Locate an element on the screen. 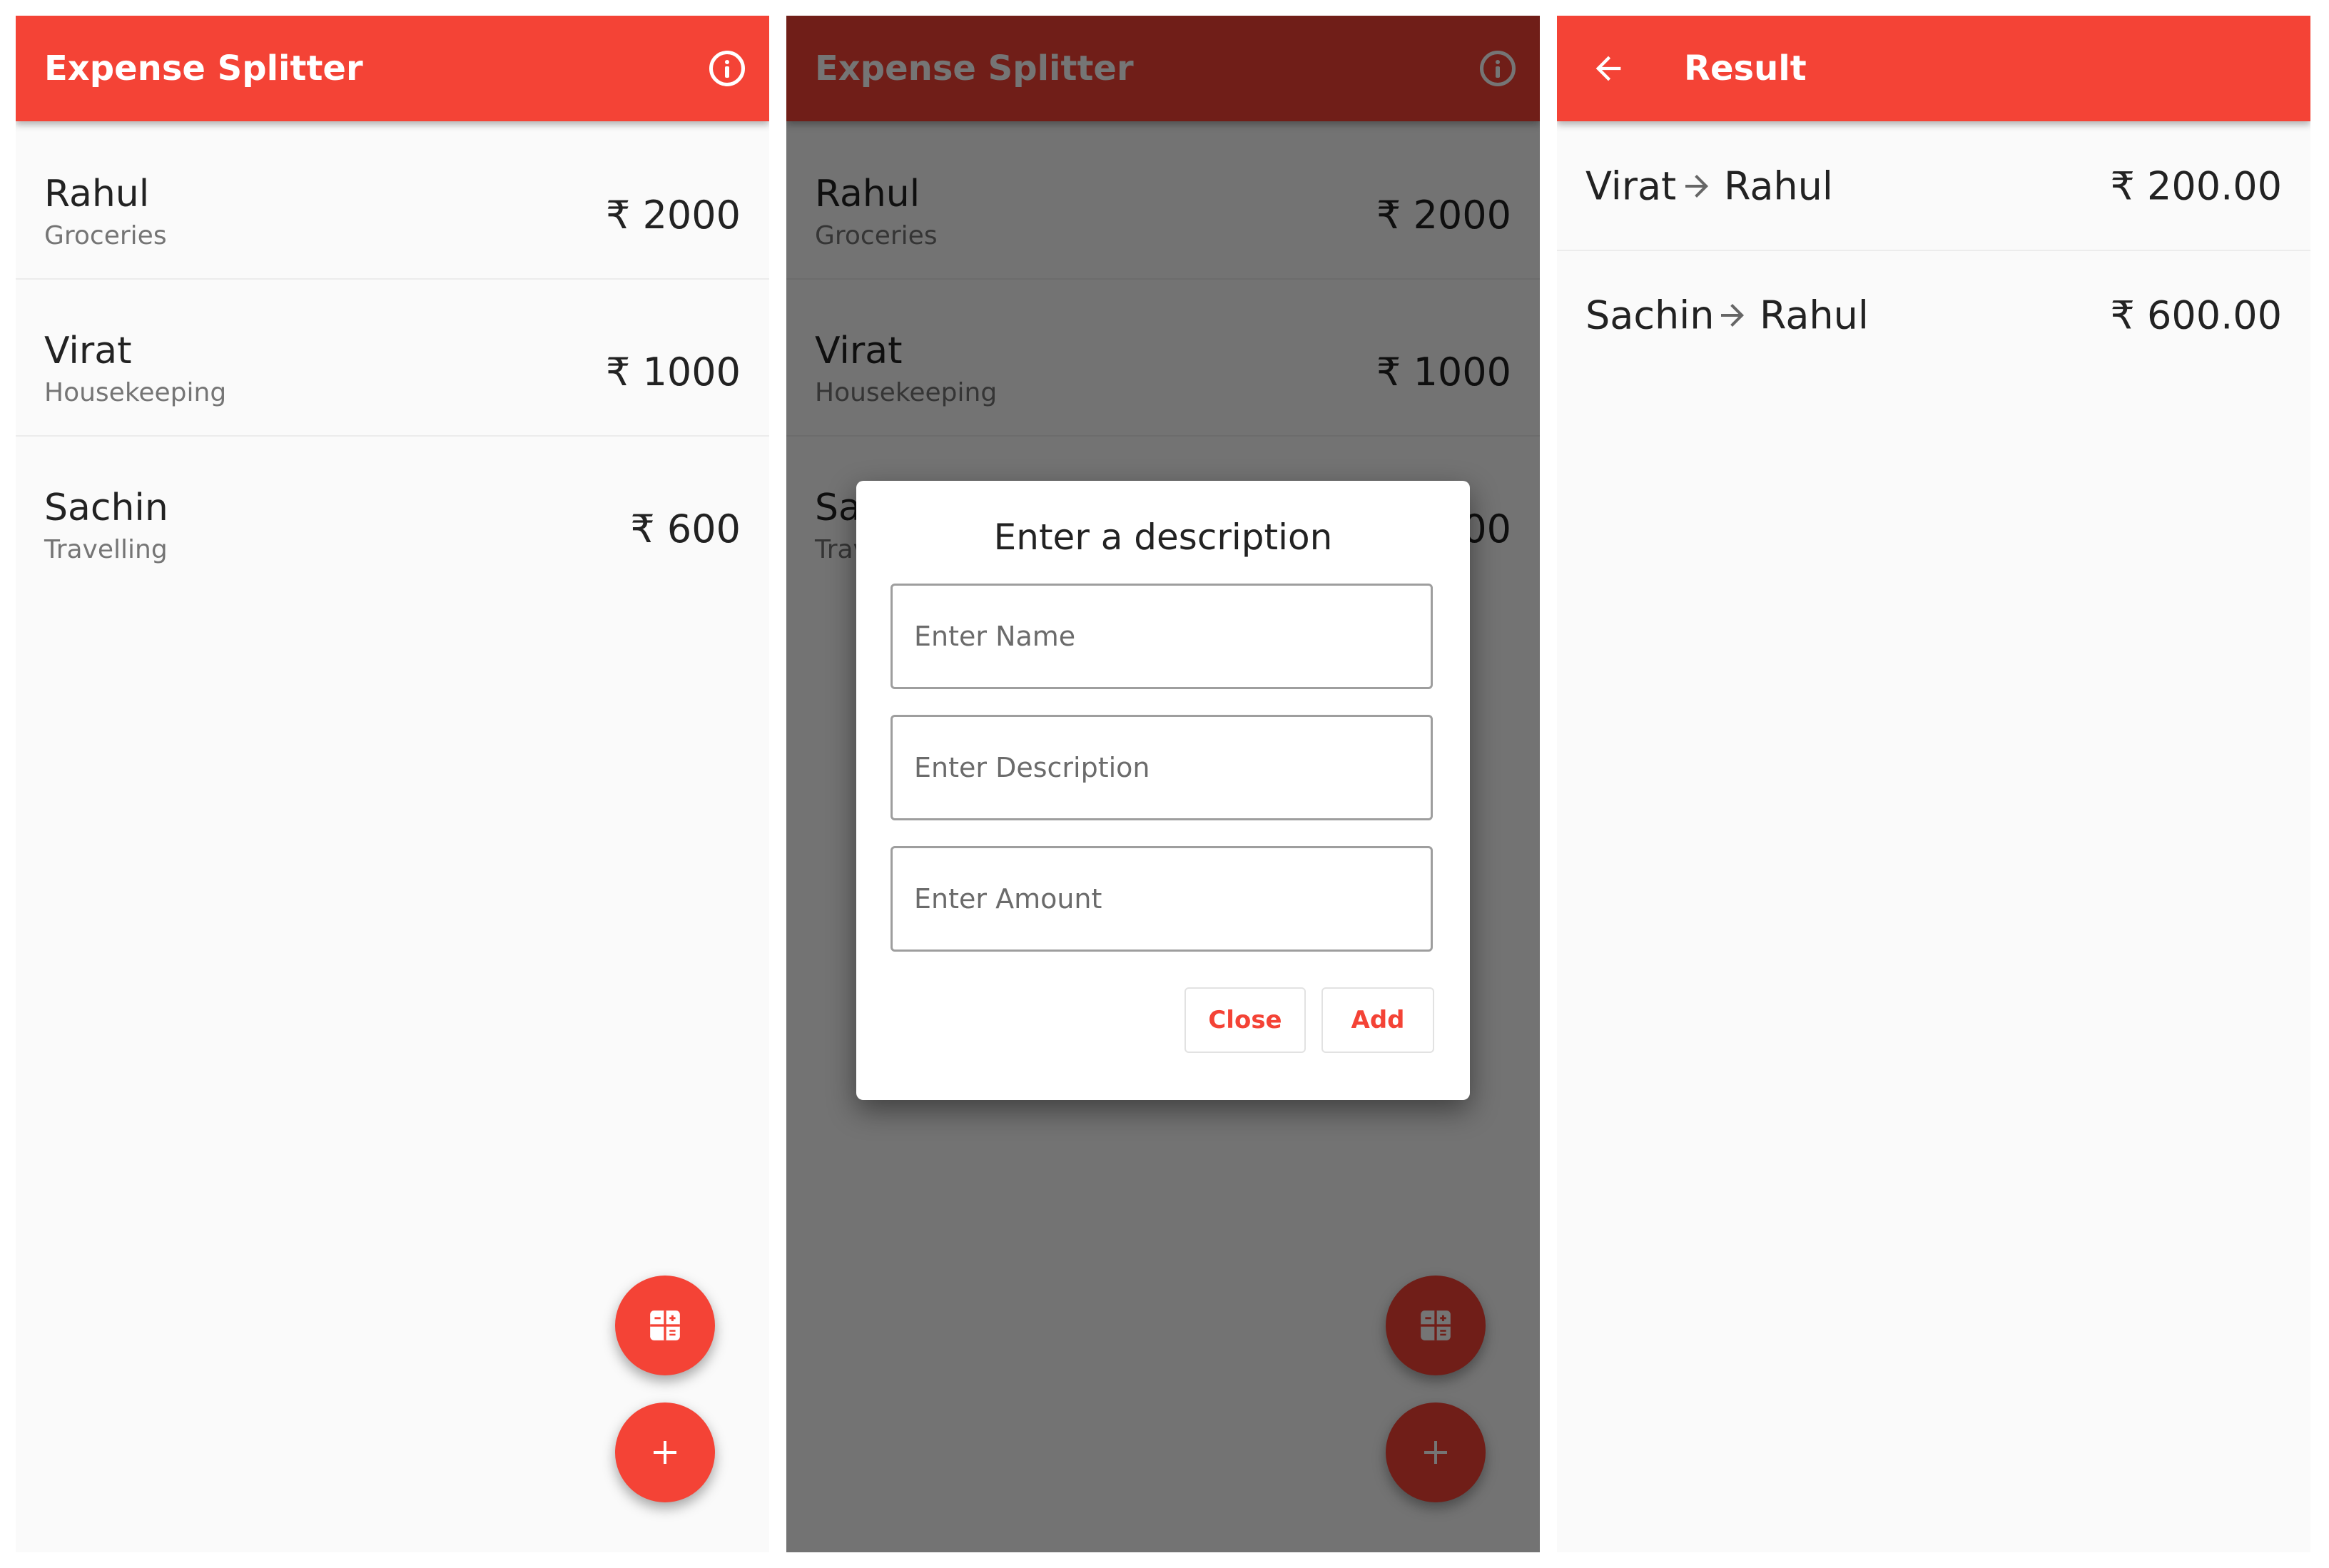 The width and height of the screenshot is (2329, 1568). app-bar: Expense Splitter is located at coordinates (392, 68).